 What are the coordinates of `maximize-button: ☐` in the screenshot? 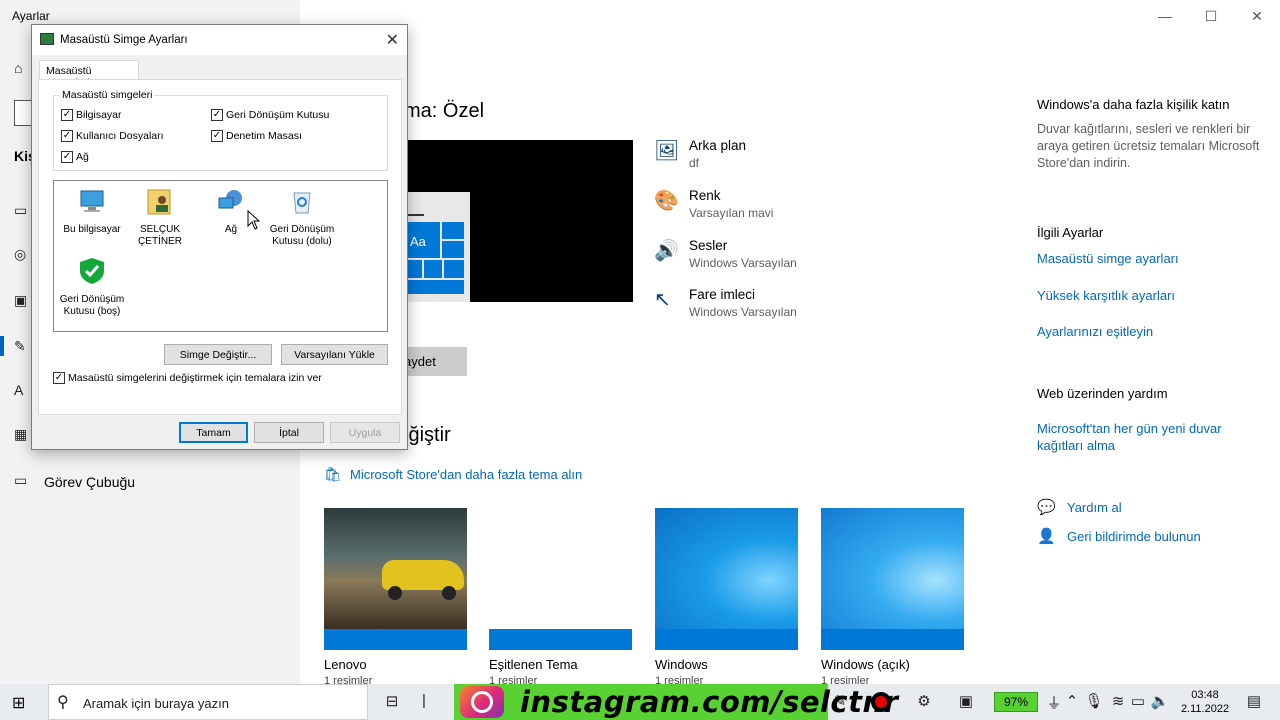 It's located at (1211, 16).